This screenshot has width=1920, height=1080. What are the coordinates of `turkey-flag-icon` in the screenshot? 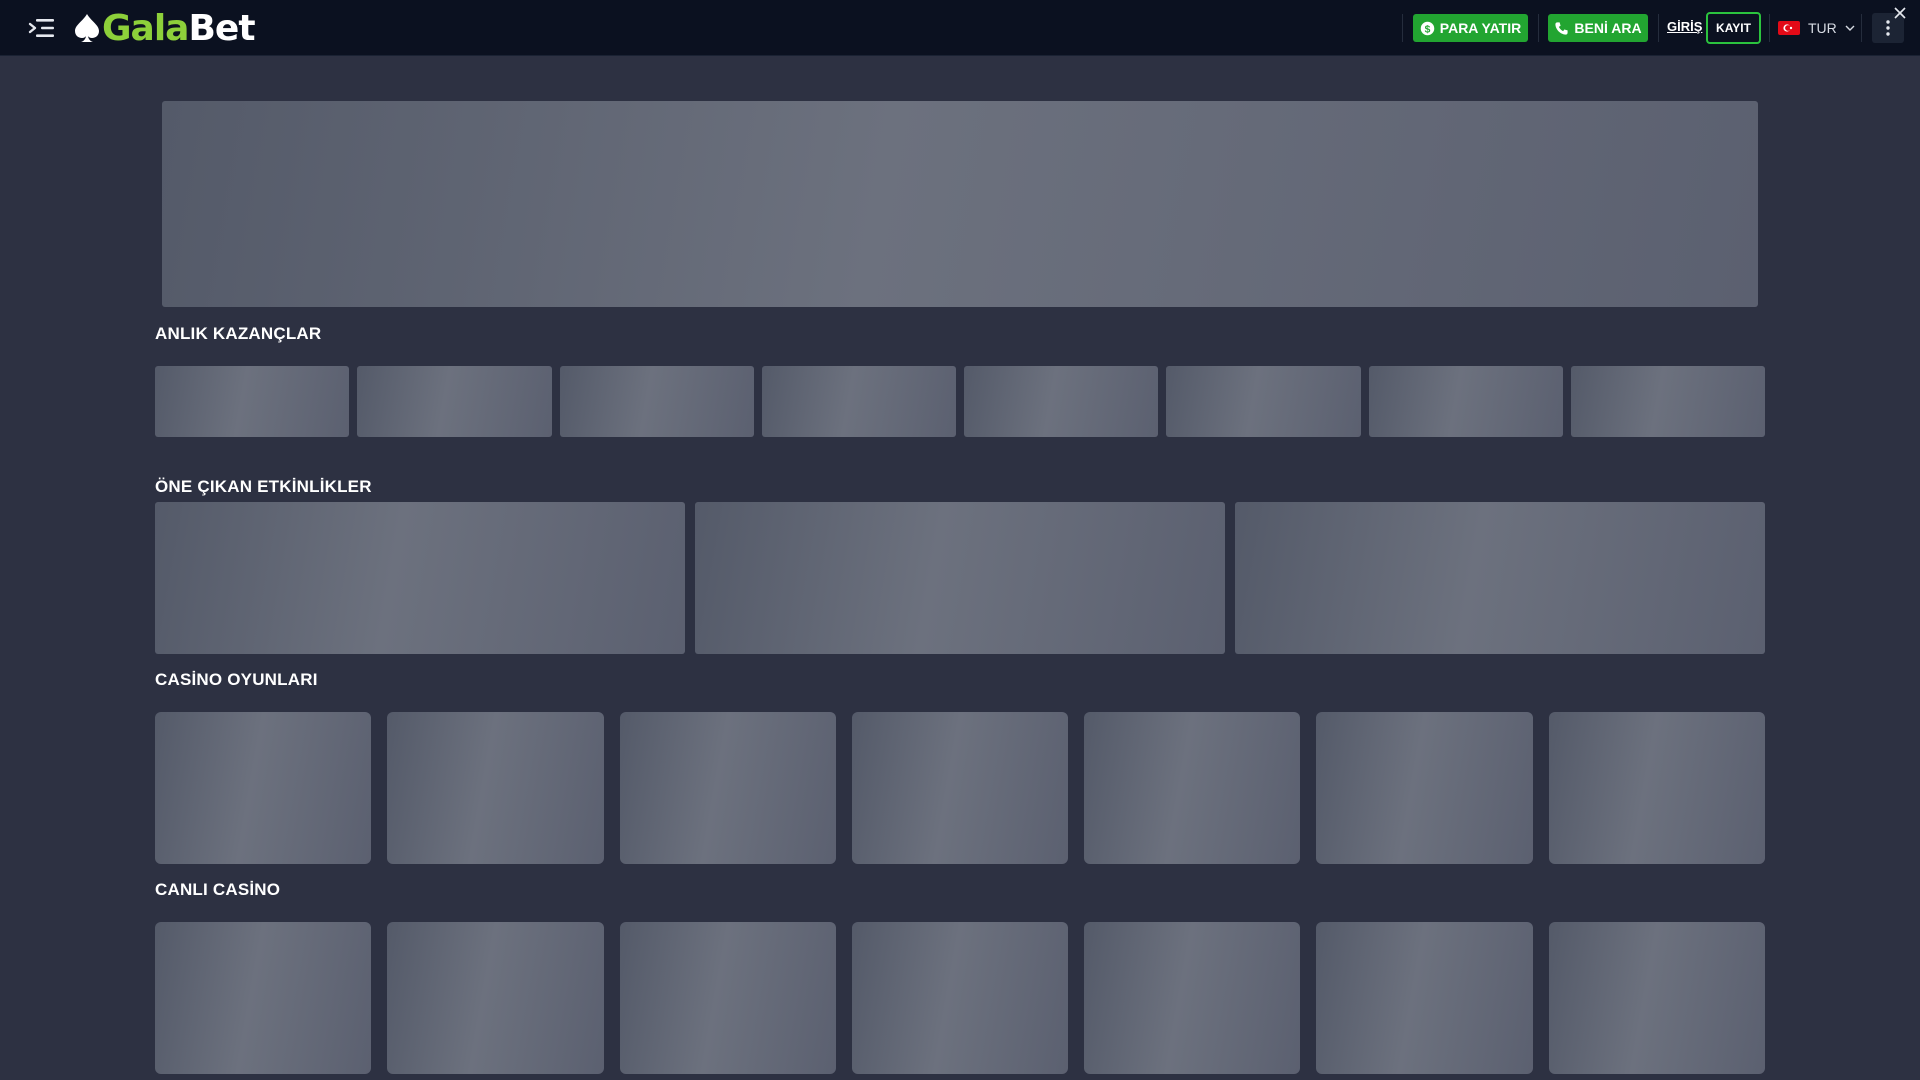 It's located at (1789, 28).